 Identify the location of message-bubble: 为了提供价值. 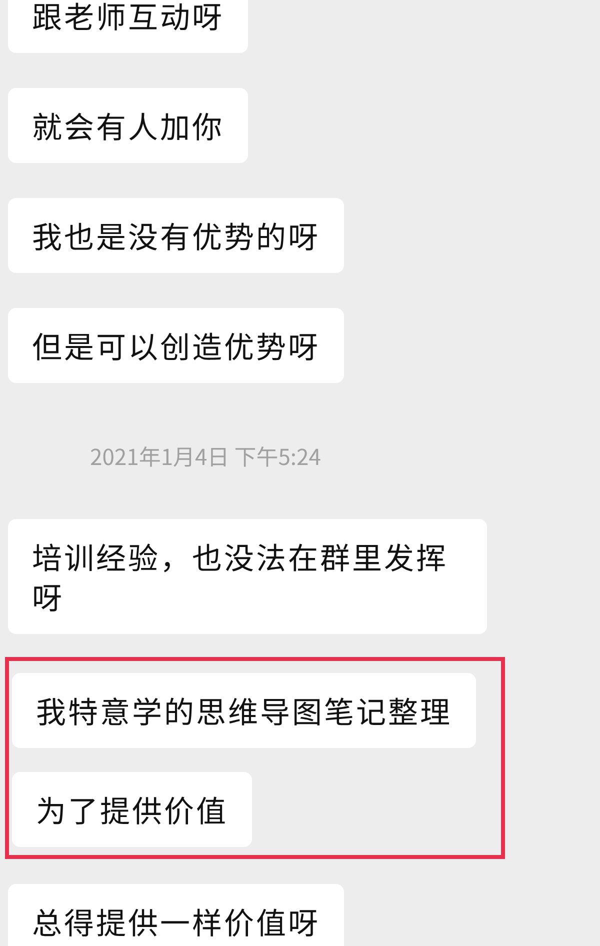
(132, 809).